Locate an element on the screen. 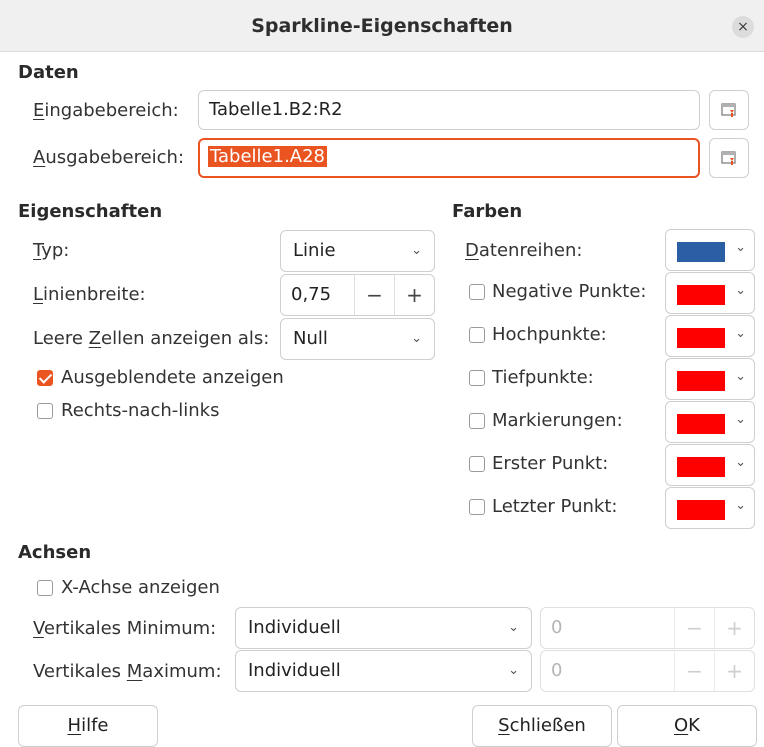 This screenshot has width=764, height=747. x-achse-checkbox is located at coordinates (45, 588).